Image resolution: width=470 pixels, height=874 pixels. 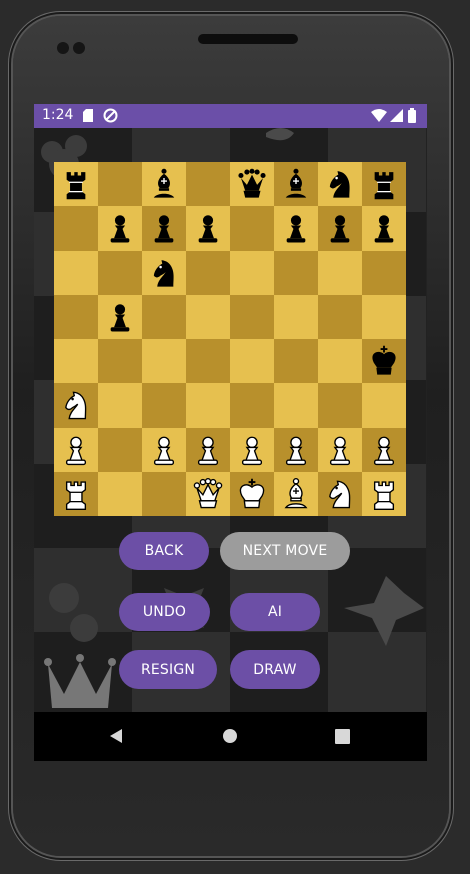 What do you see at coordinates (248, 39) in the screenshot?
I see `earpiece-speaker` at bounding box center [248, 39].